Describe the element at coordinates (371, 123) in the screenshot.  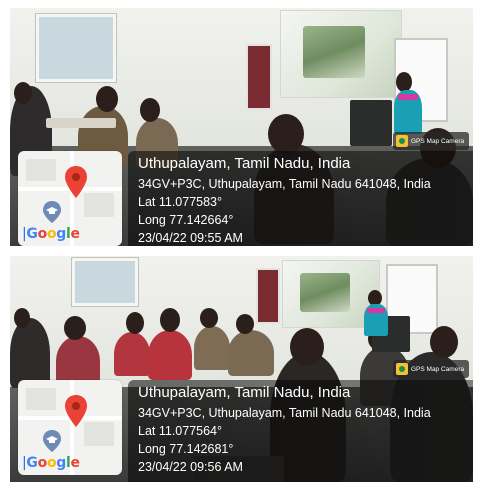
I see `lectern` at that location.